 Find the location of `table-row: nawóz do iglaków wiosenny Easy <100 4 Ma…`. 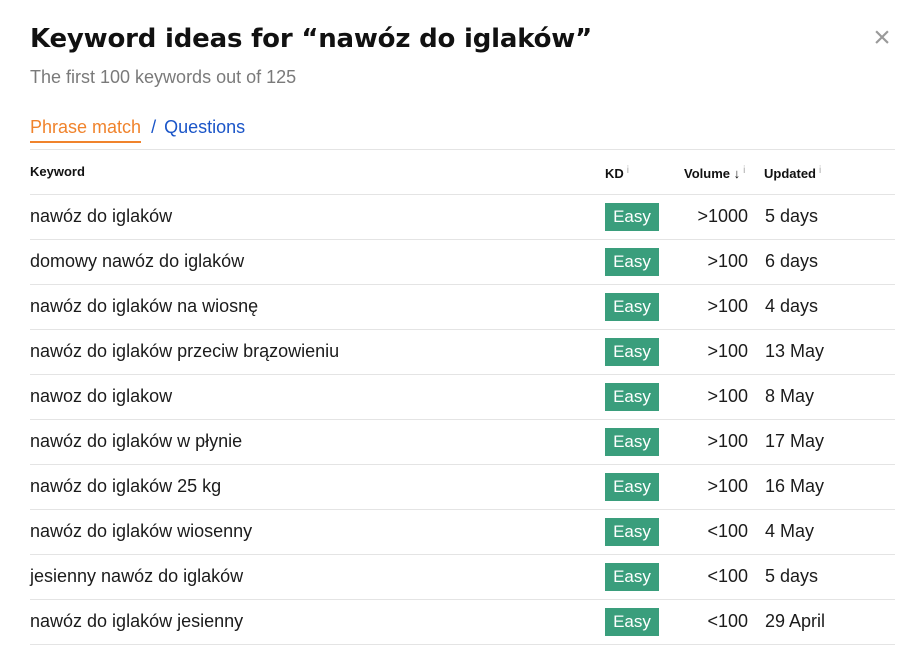

table-row: nawóz do iglaków wiosenny Easy <100 4 Ma… is located at coordinates (462, 532).